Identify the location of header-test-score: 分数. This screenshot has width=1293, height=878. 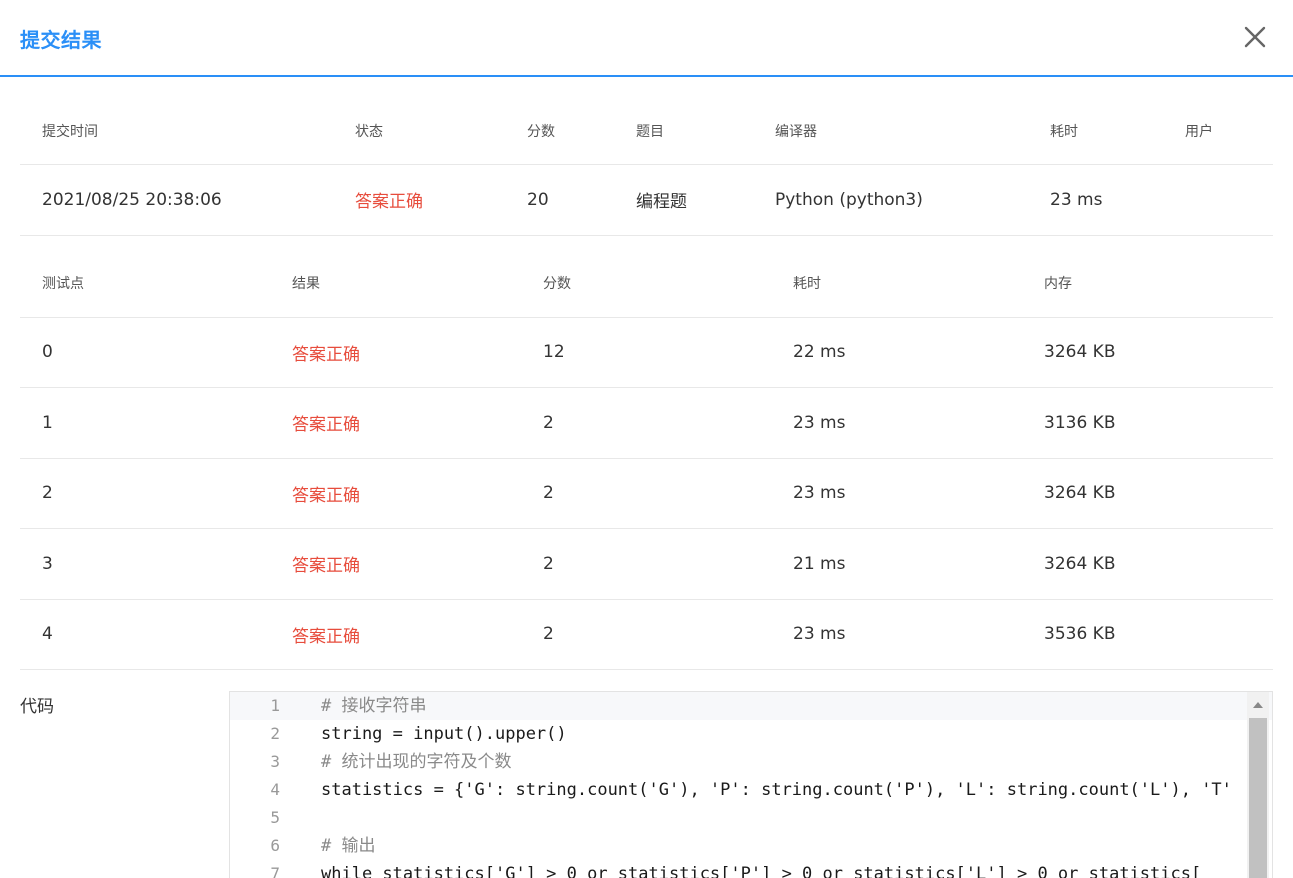
(646, 283).